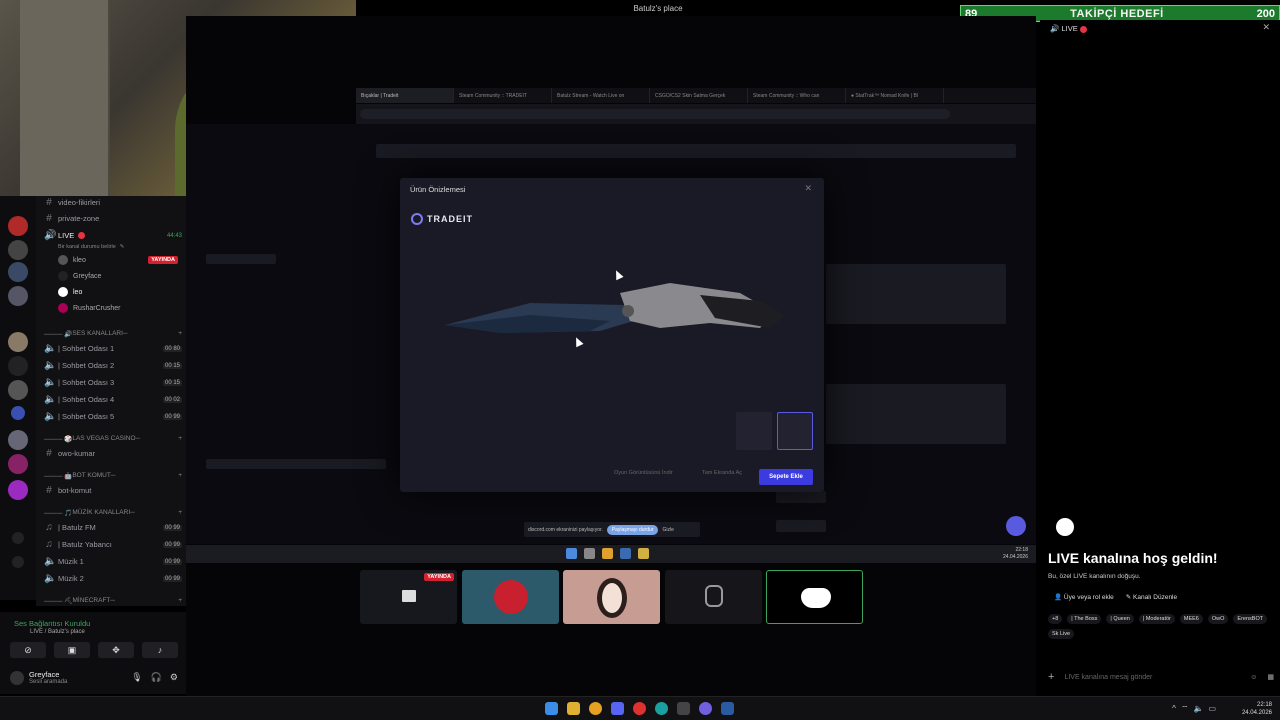 The width and height of the screenshot is (1280, 720). I want to click on app-icon, so click(683, 708).